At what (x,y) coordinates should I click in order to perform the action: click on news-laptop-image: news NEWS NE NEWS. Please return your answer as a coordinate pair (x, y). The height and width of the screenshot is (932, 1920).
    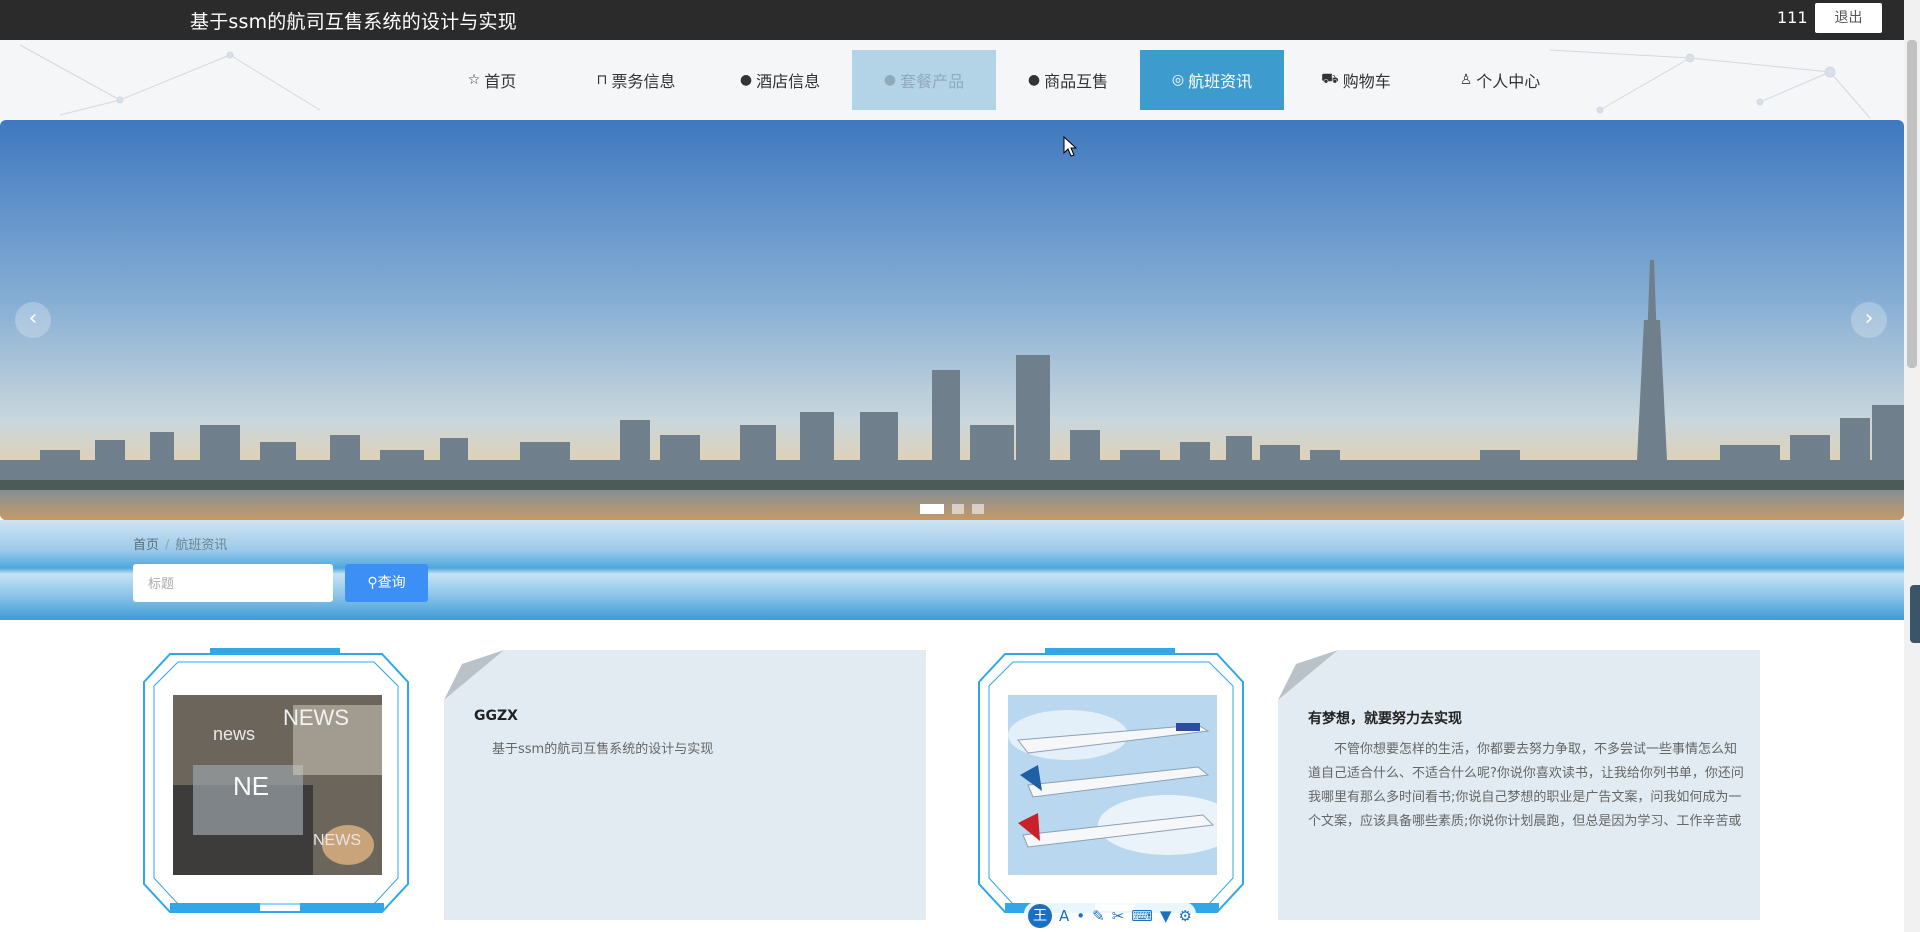
    Looking at the image, I should click on (277, 785).